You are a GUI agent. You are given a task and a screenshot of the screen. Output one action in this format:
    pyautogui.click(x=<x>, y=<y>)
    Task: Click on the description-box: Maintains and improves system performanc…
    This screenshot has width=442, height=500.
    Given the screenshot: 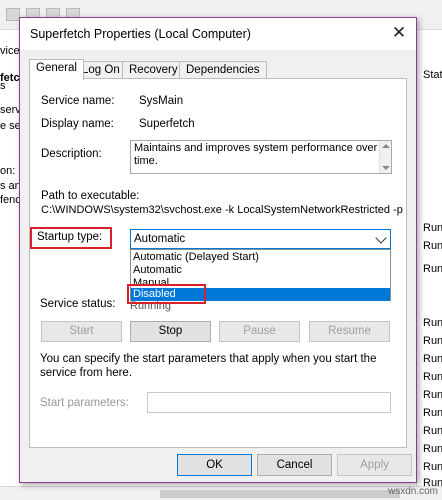 What is the action you would take?
    pyautogui.click(x=261, y=157)
    